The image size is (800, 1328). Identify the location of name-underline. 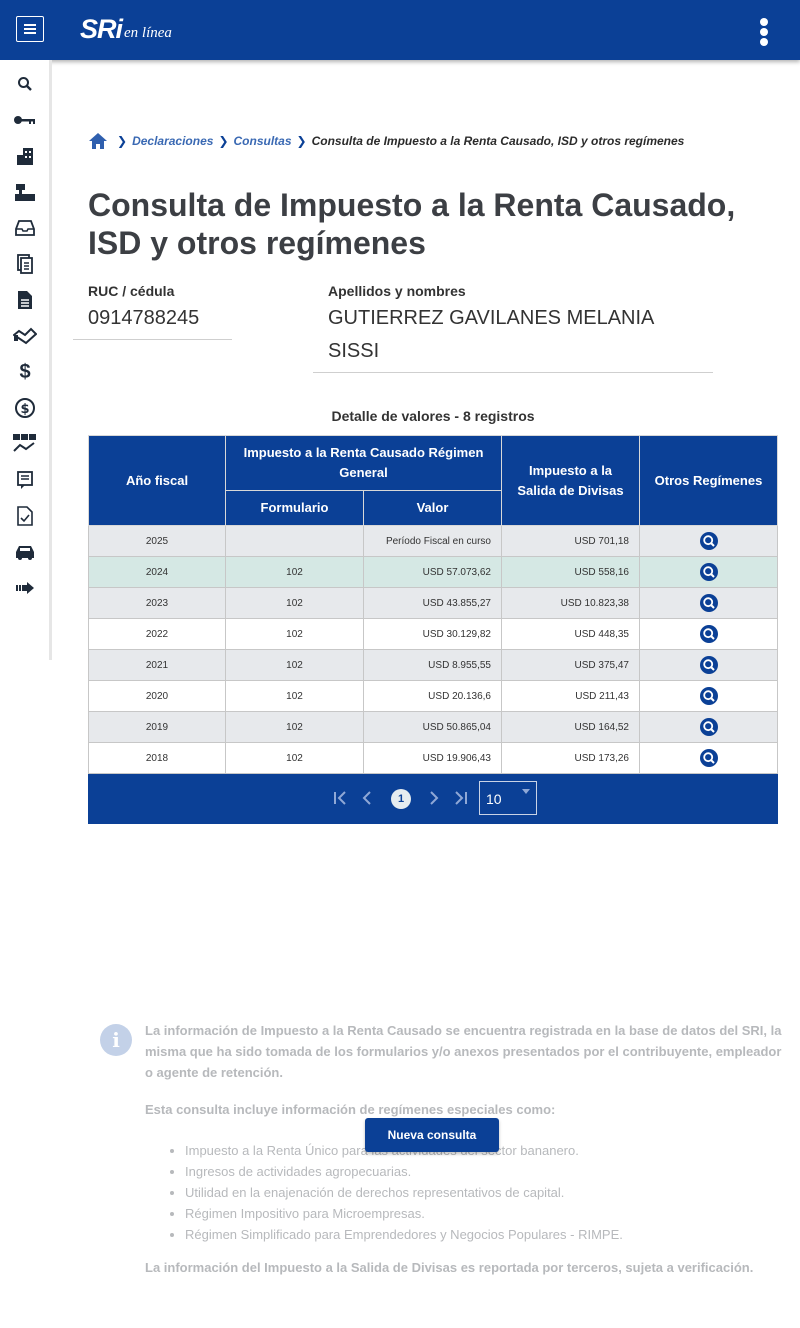
(513, 372).